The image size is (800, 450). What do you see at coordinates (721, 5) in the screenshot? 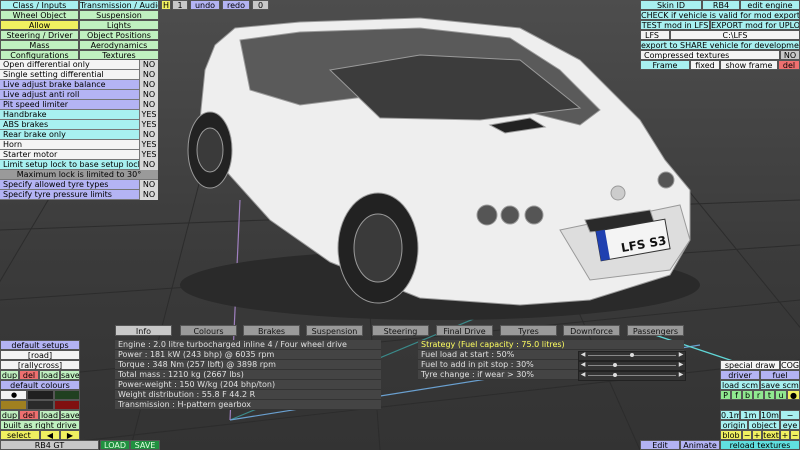
I see `skin-id-value: RB4` at bounding box center [721, 5].